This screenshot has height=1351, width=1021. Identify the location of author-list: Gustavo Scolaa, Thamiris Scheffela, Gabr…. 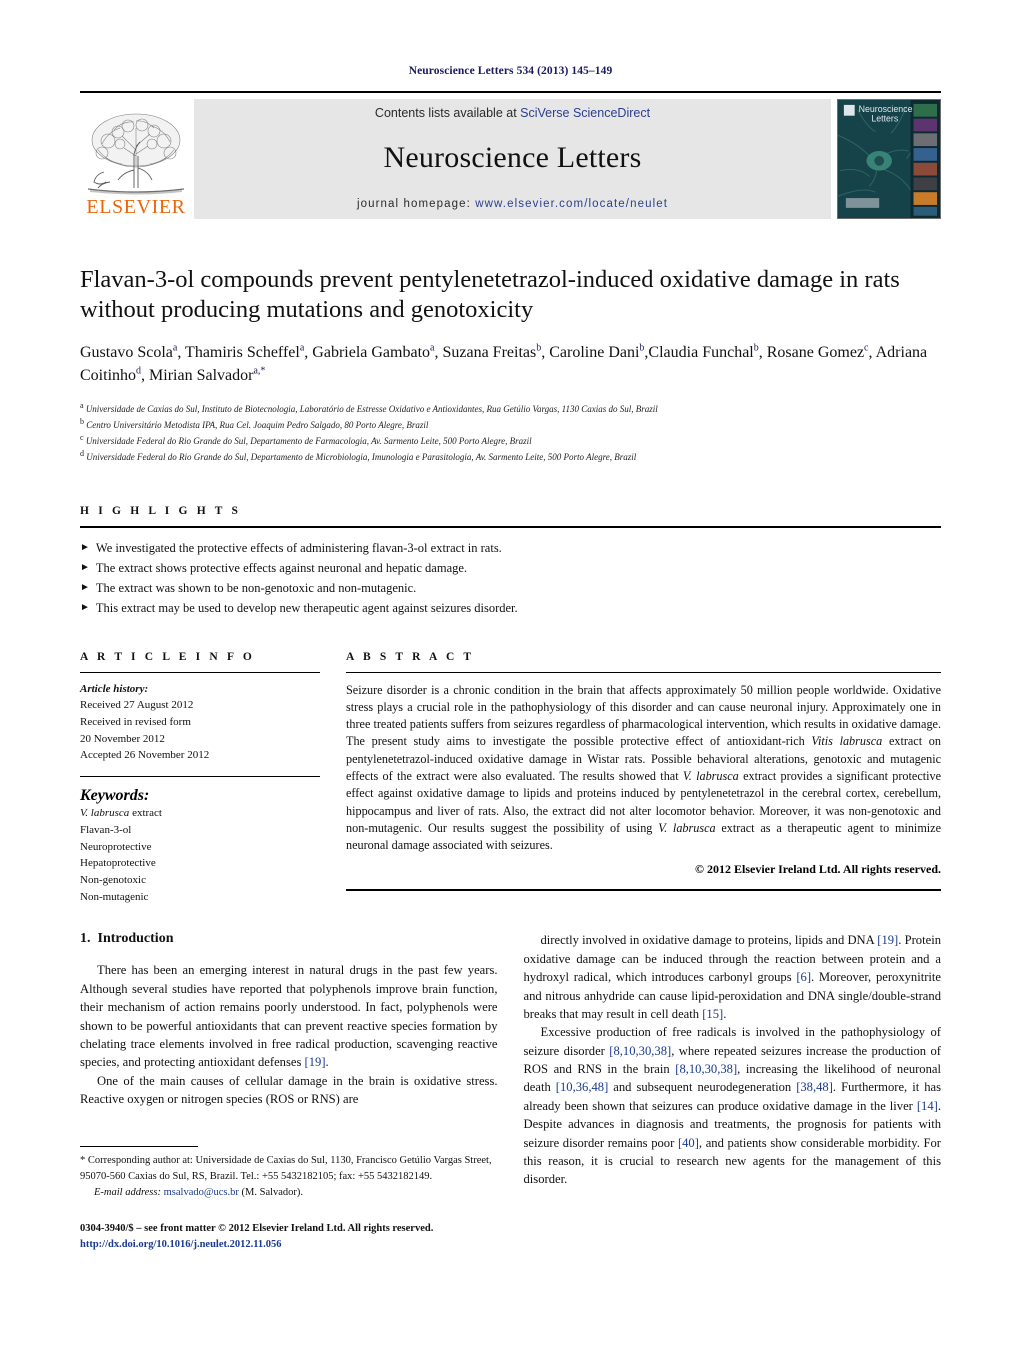
(504, 363).